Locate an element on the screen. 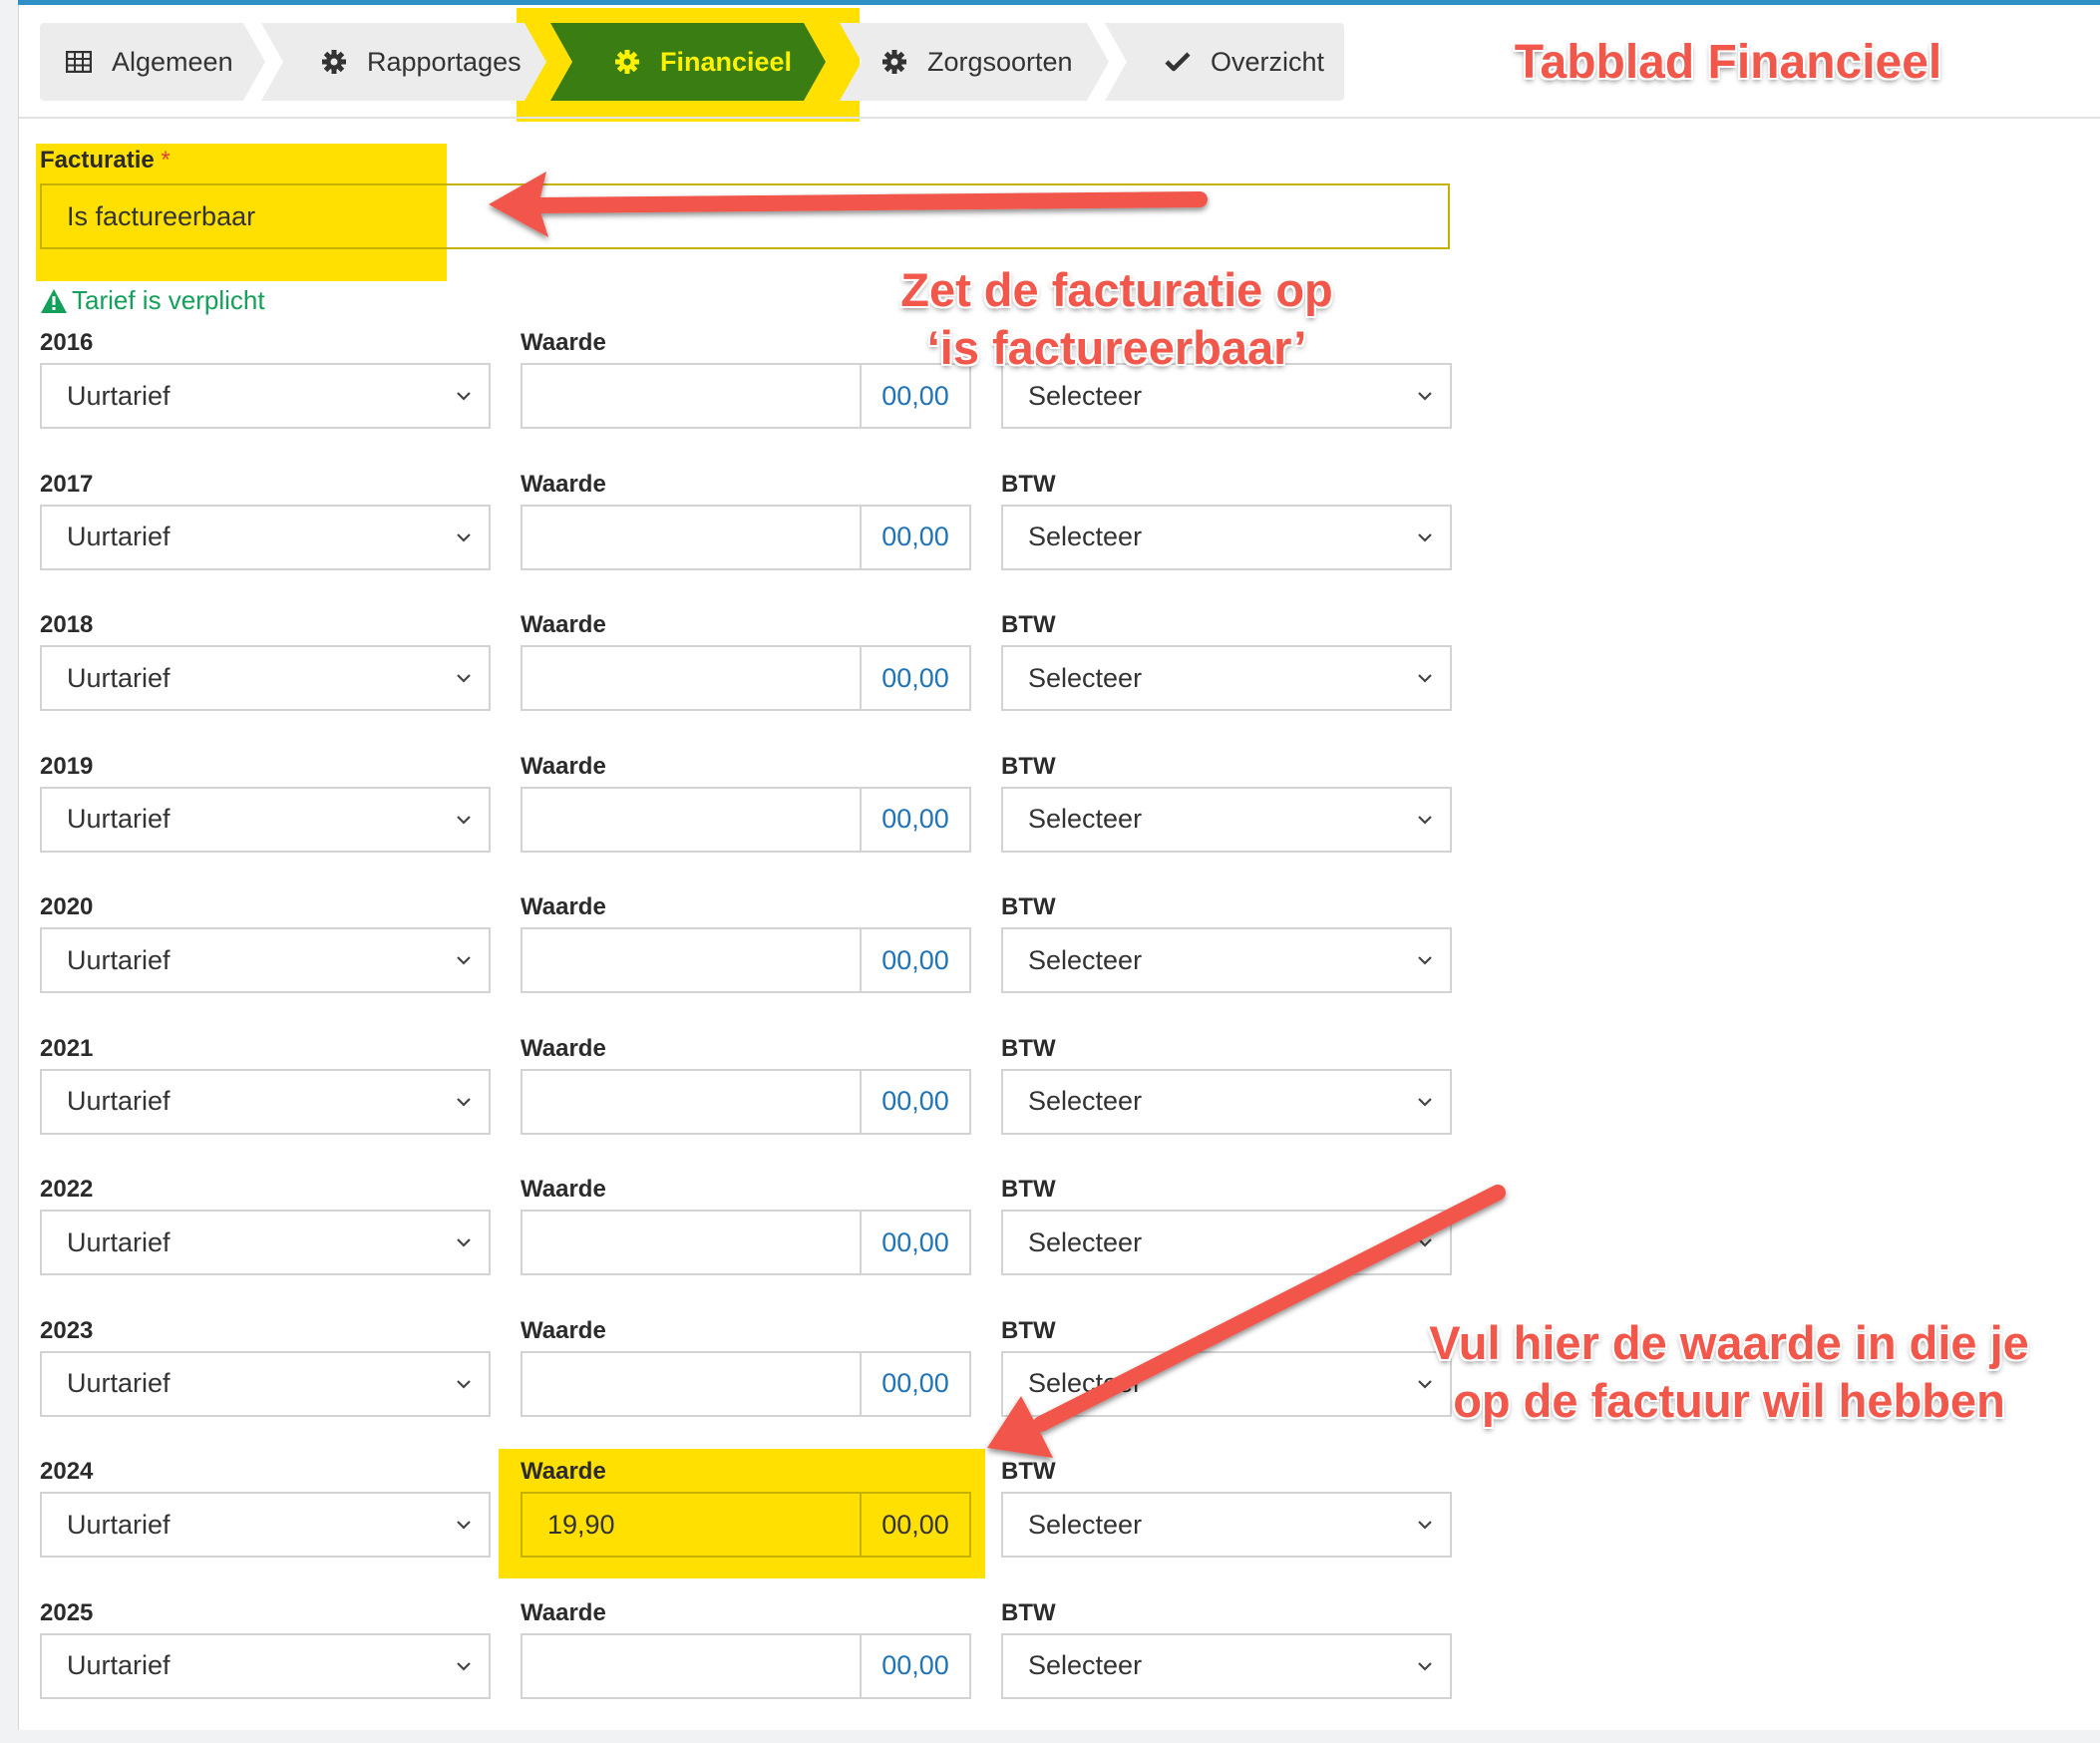 Image resolution: width=2100 pixels, height=1743 pixels. annotation-line: op de factuur wil hebben is located at coordinates (1729, 1401).